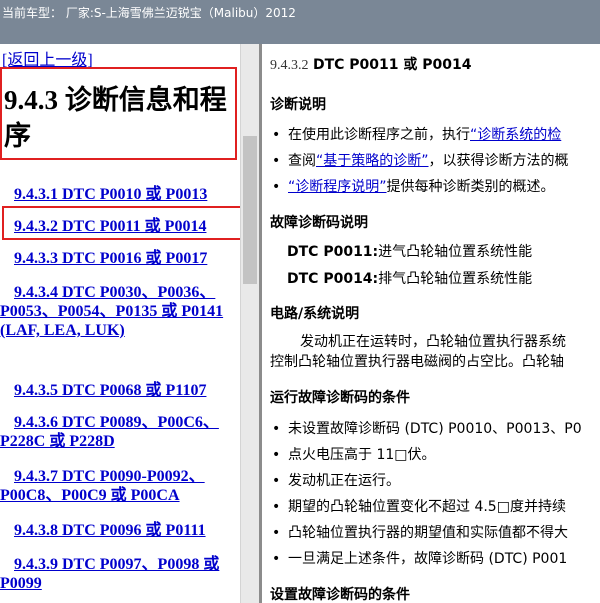  Describe the element at coordinates (515, 135) in the screenshot. I see `diag-system-check-link: “诊断系统的检` at that location.